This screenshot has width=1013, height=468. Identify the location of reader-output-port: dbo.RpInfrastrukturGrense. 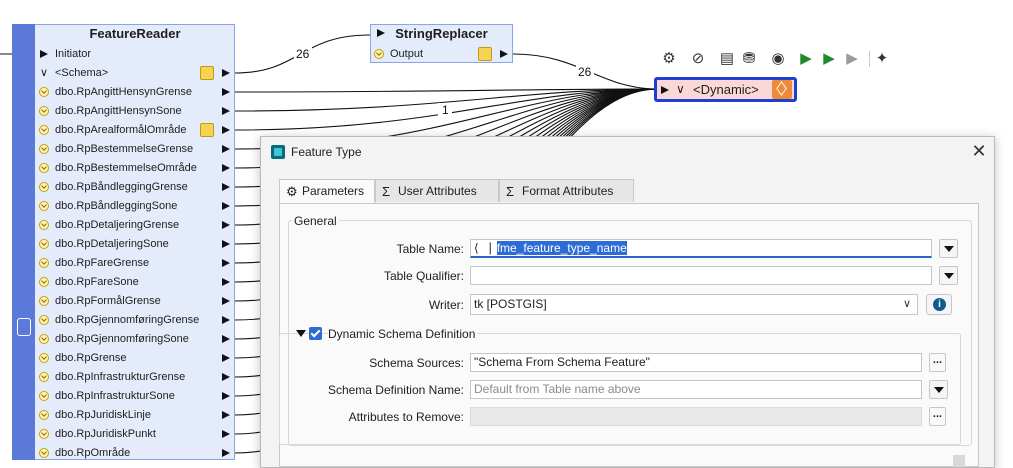
(135, 377).